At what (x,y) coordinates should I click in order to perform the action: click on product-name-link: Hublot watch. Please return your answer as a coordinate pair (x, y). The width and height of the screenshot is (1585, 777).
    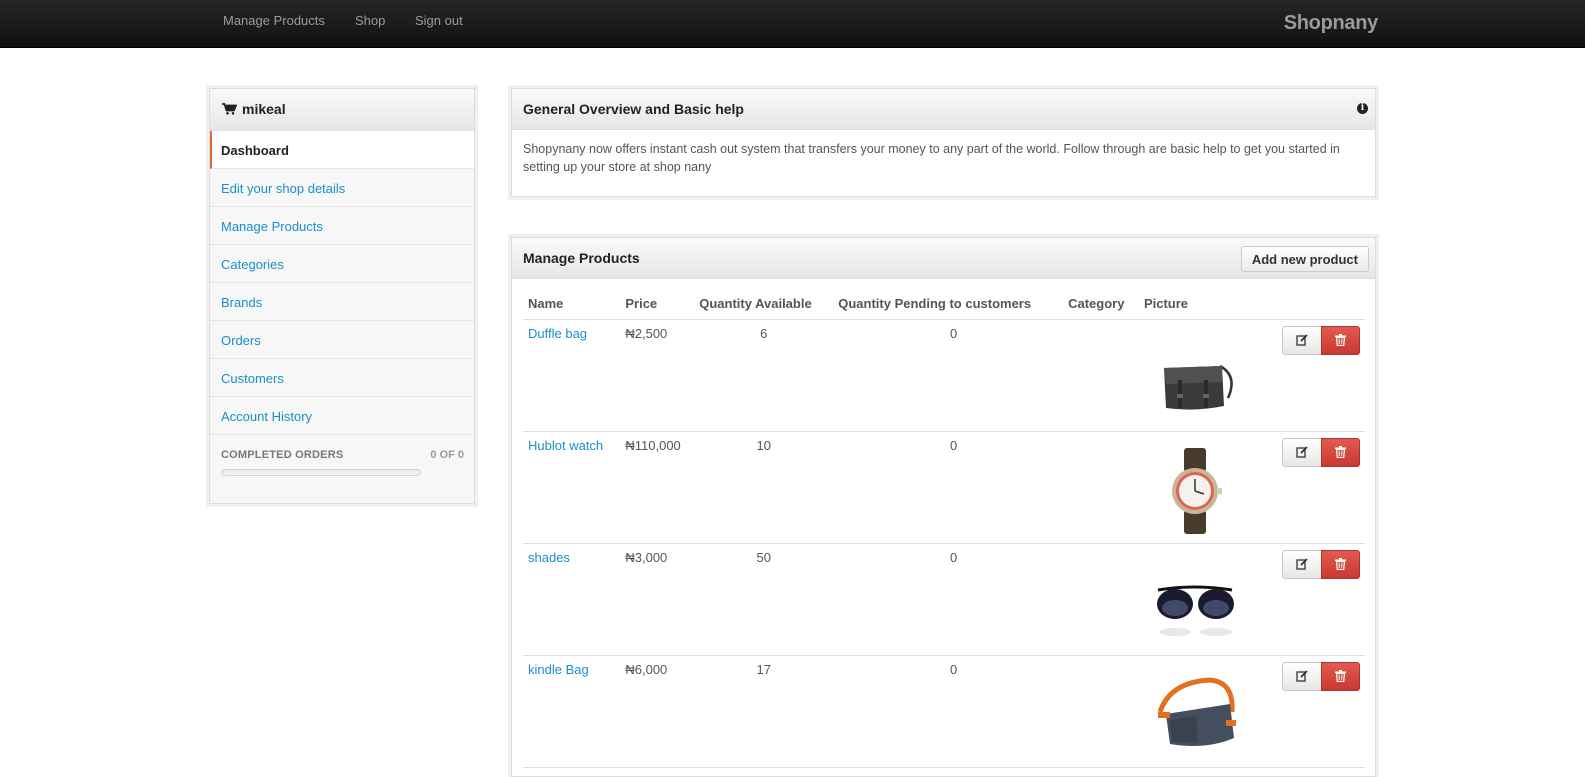
    Looking at the image, I should click on (572, 487).